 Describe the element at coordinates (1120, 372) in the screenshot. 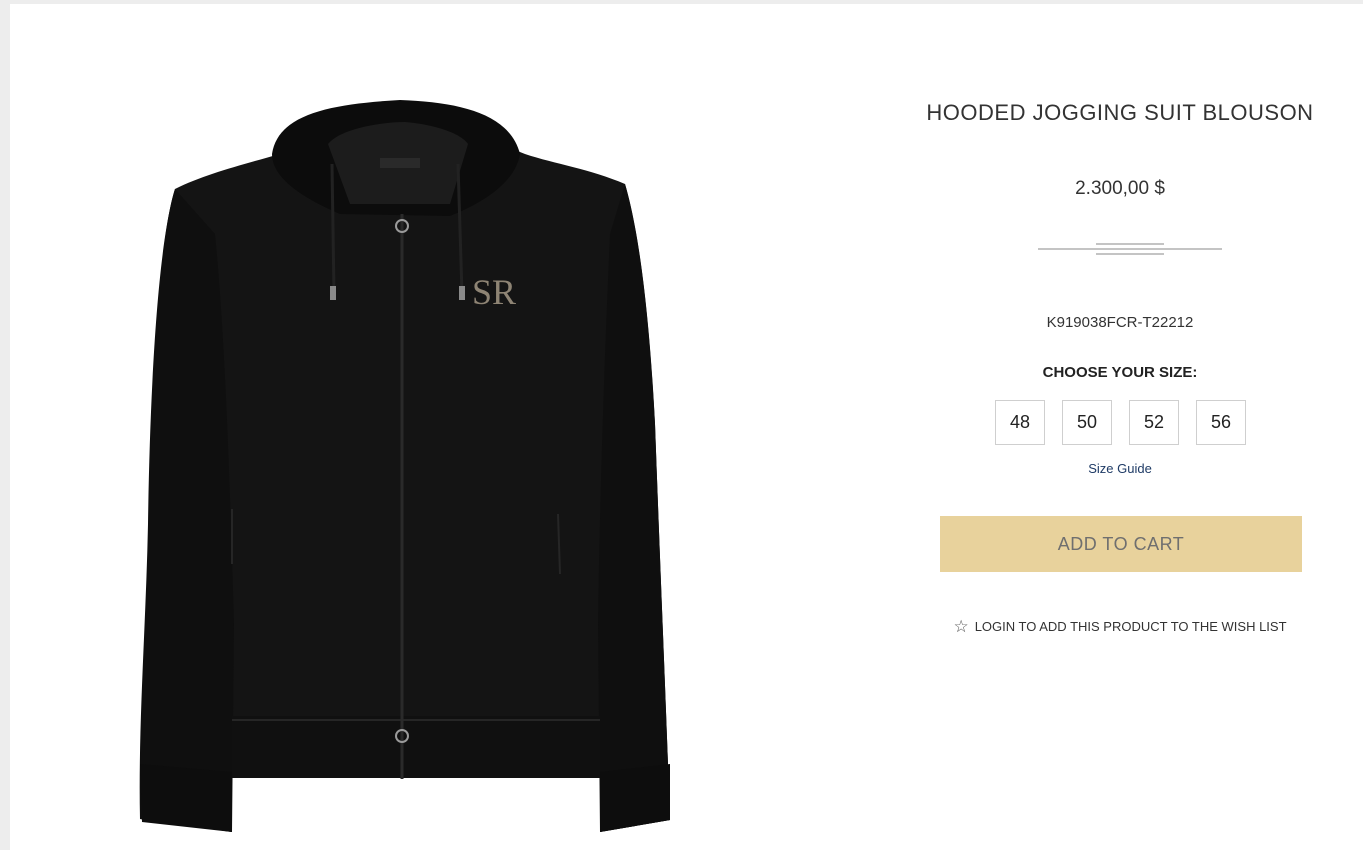

I see `size-heading: CHOOSE YOUR SIZE:` at that location.